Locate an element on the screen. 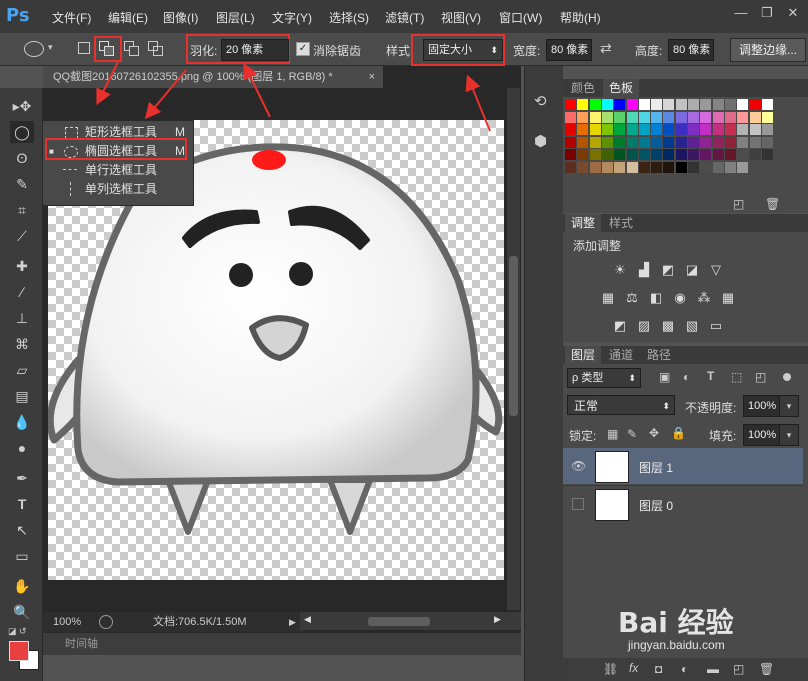 The height and width of the screenshot is (681, 808). lock-transparent-icon: ▦ is located at coordinates (612, 434).